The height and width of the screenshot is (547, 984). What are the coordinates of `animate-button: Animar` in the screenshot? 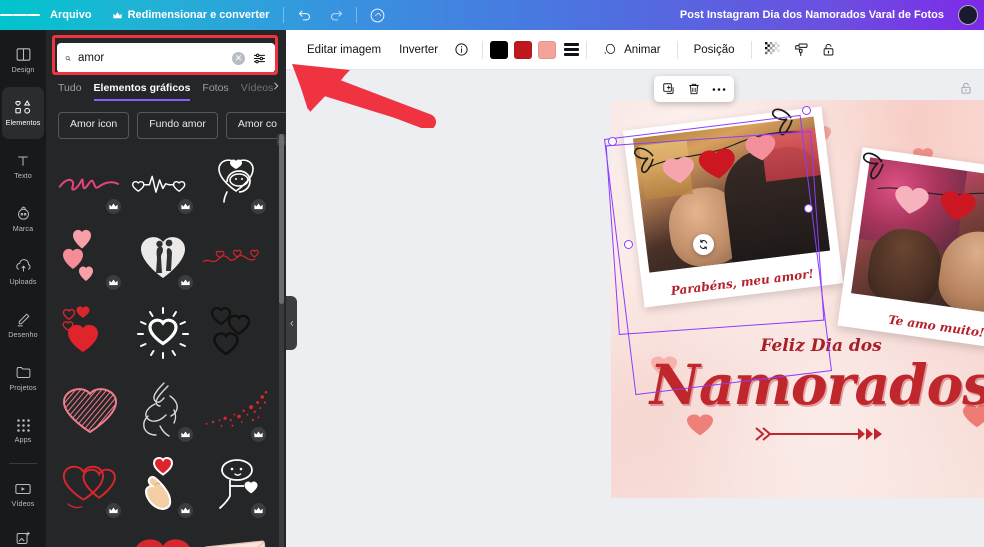 It's located at (631, 49).